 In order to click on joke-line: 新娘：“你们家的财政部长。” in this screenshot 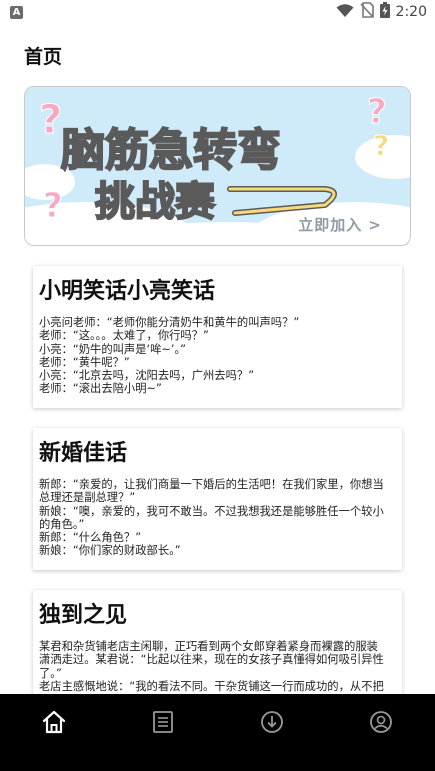, I will do `click(110, 551)`.